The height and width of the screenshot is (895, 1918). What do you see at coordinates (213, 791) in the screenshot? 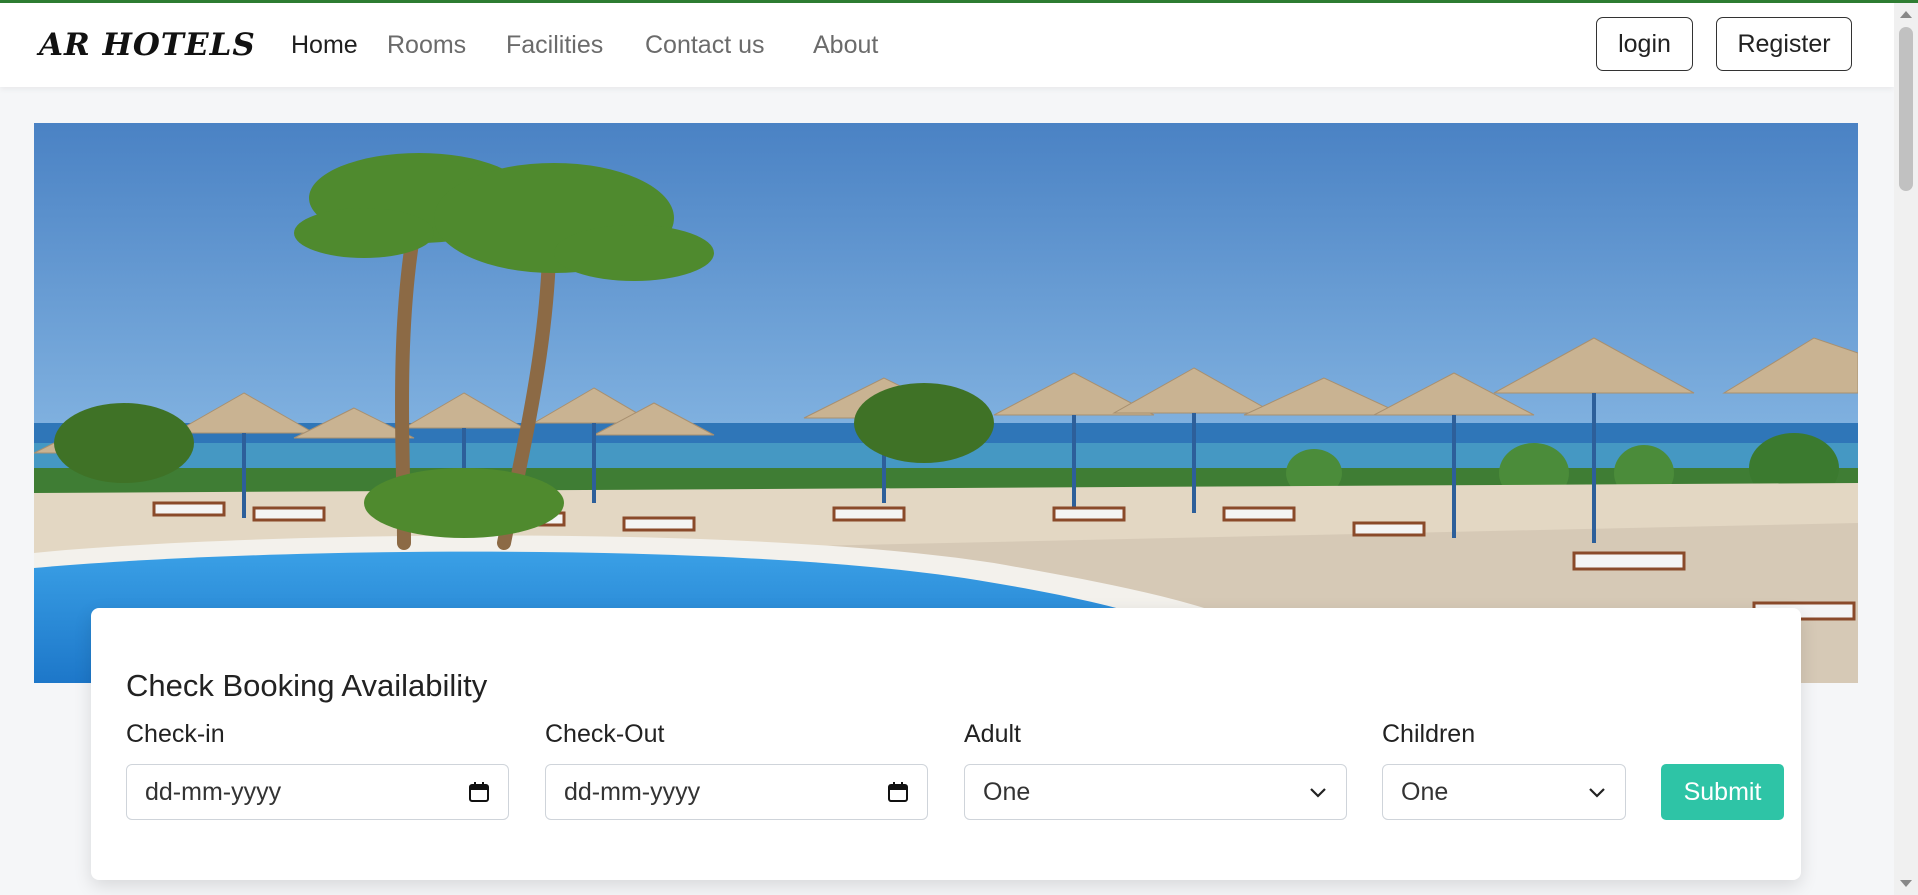
I see `checkin-placeholder: dd-mm-yyyy` at bounding box center [213, 791].